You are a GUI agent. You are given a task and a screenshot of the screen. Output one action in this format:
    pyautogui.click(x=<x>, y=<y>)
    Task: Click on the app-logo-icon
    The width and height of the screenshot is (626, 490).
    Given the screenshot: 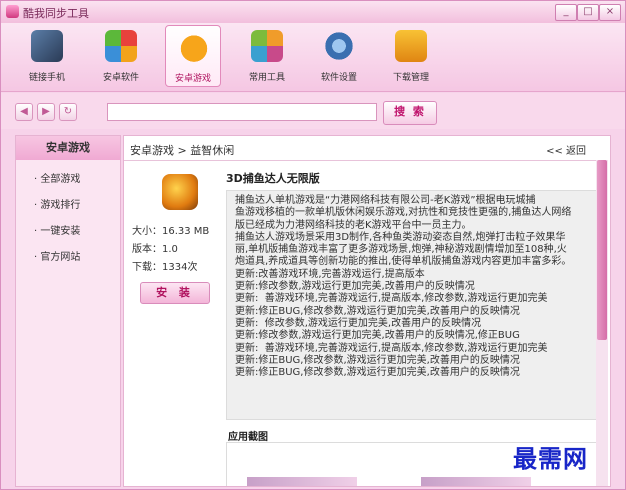 What is the action you would take?
    pyautogui.click(x=12, y=11)
    